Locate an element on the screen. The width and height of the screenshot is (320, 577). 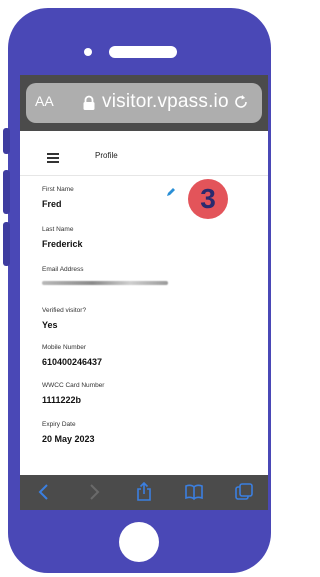
tabs-icon is located at coordinates (244, 492).